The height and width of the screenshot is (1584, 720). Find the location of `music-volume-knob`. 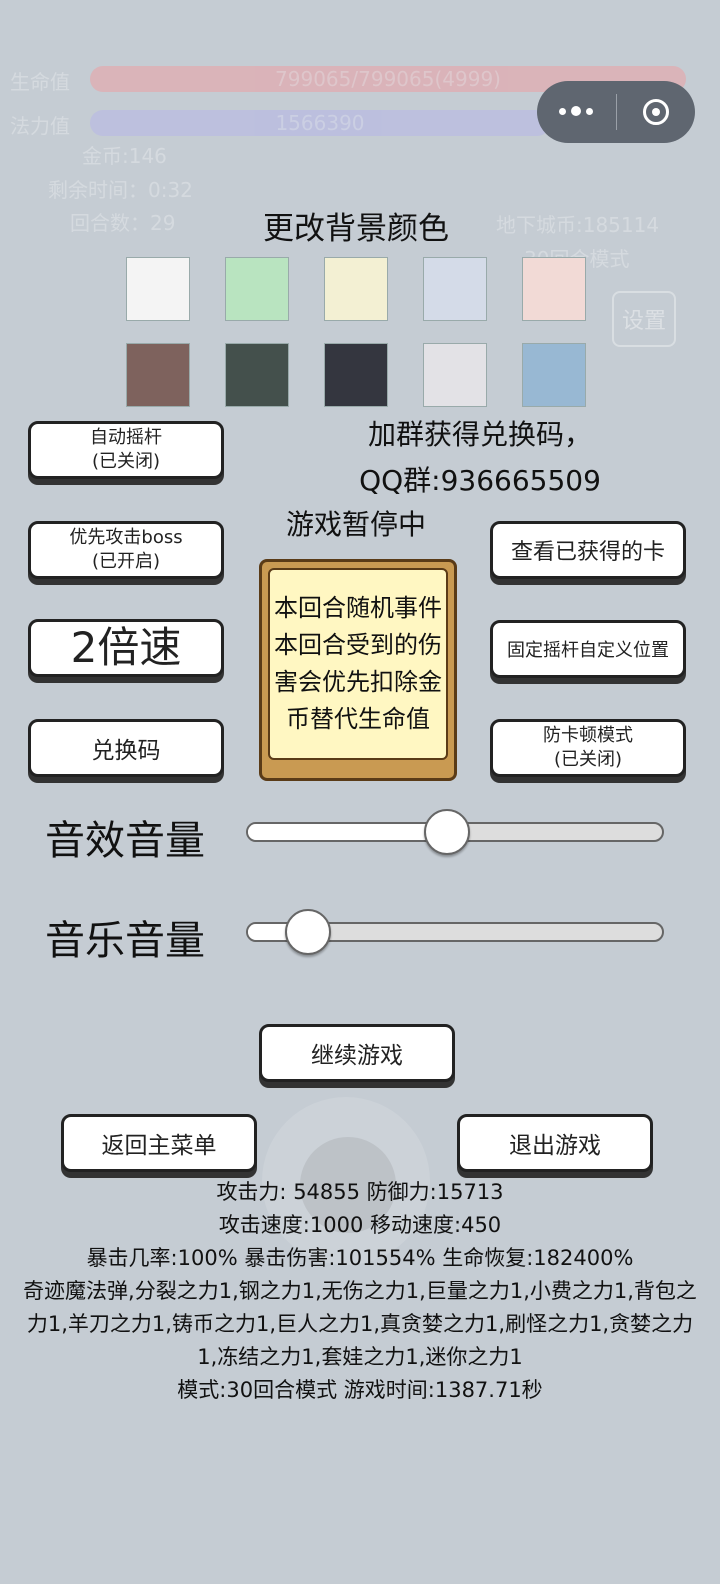

music-volume-knob is located at coordinates (307, 932).